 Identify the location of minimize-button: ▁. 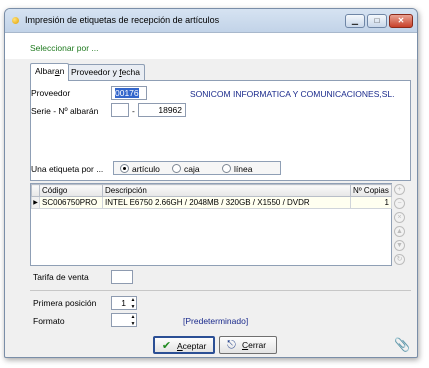
(355, 21).